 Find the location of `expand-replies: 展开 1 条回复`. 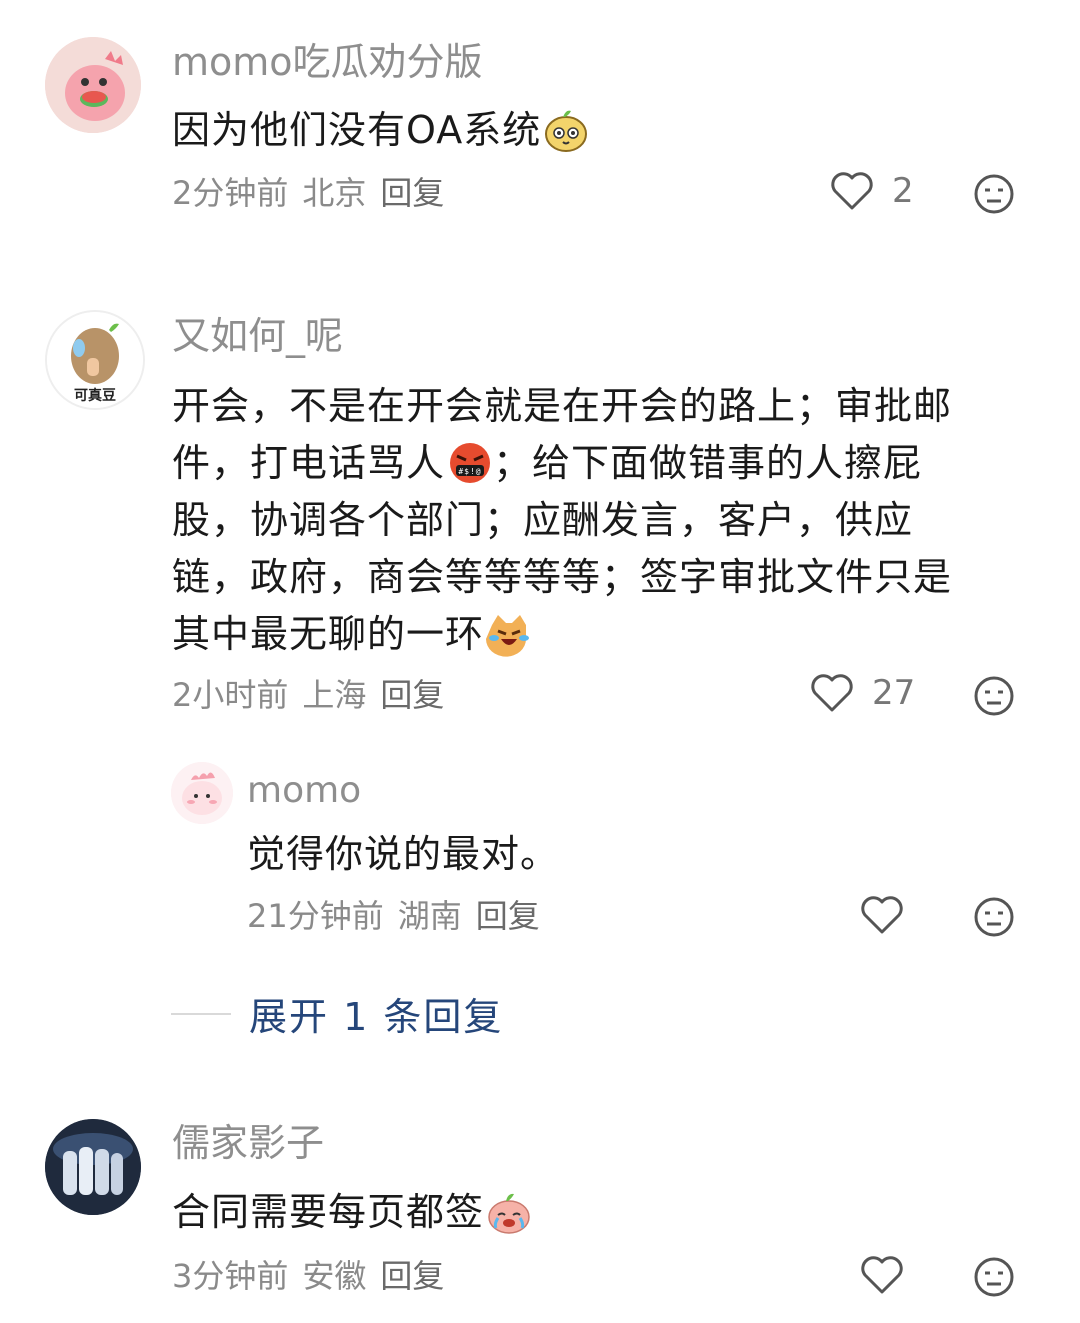

expand-replies: 展开 1 条回复 is located at coordinates (337, 1013).